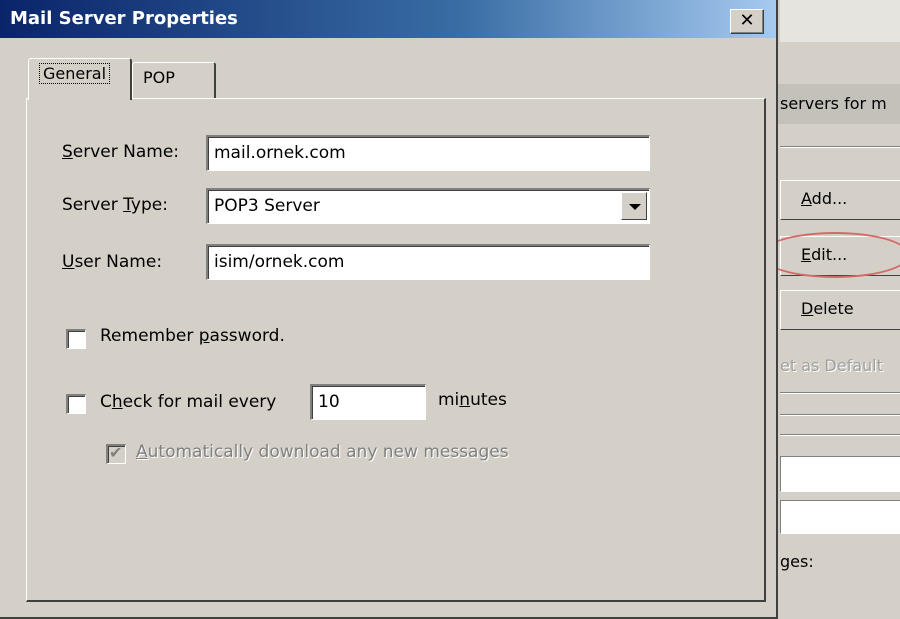 The width and height of the screenshot is (900, 619). What do you see at coordinates (797, 561) in the screenshot?
I see `messages-label: ges:` at bounding box center [797, 561].